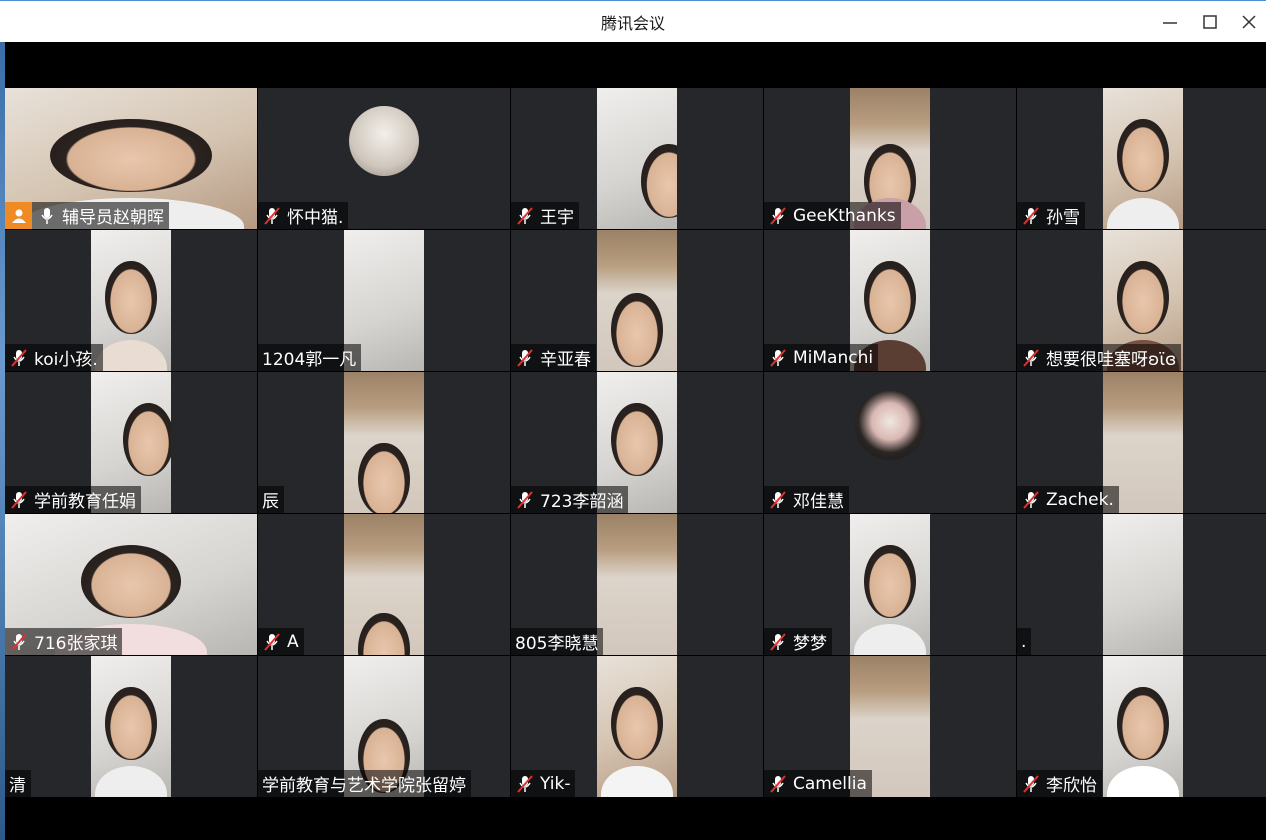 The image size is (1266, 840). Describe the element at coordinates (1249, 22) in the screenshot. I see `close-button` at that location.